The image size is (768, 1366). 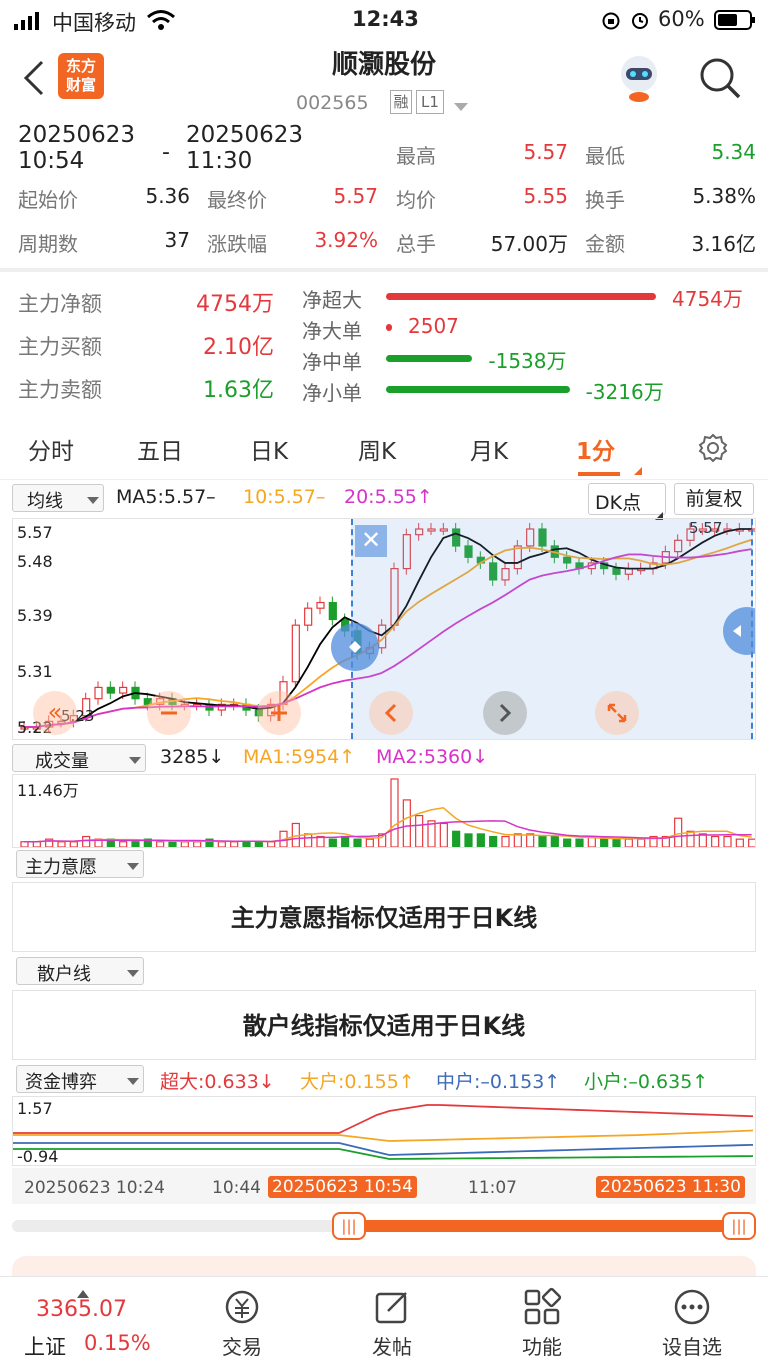 I want to click on nav-functions: 功能, so click(x=542, y=1321).